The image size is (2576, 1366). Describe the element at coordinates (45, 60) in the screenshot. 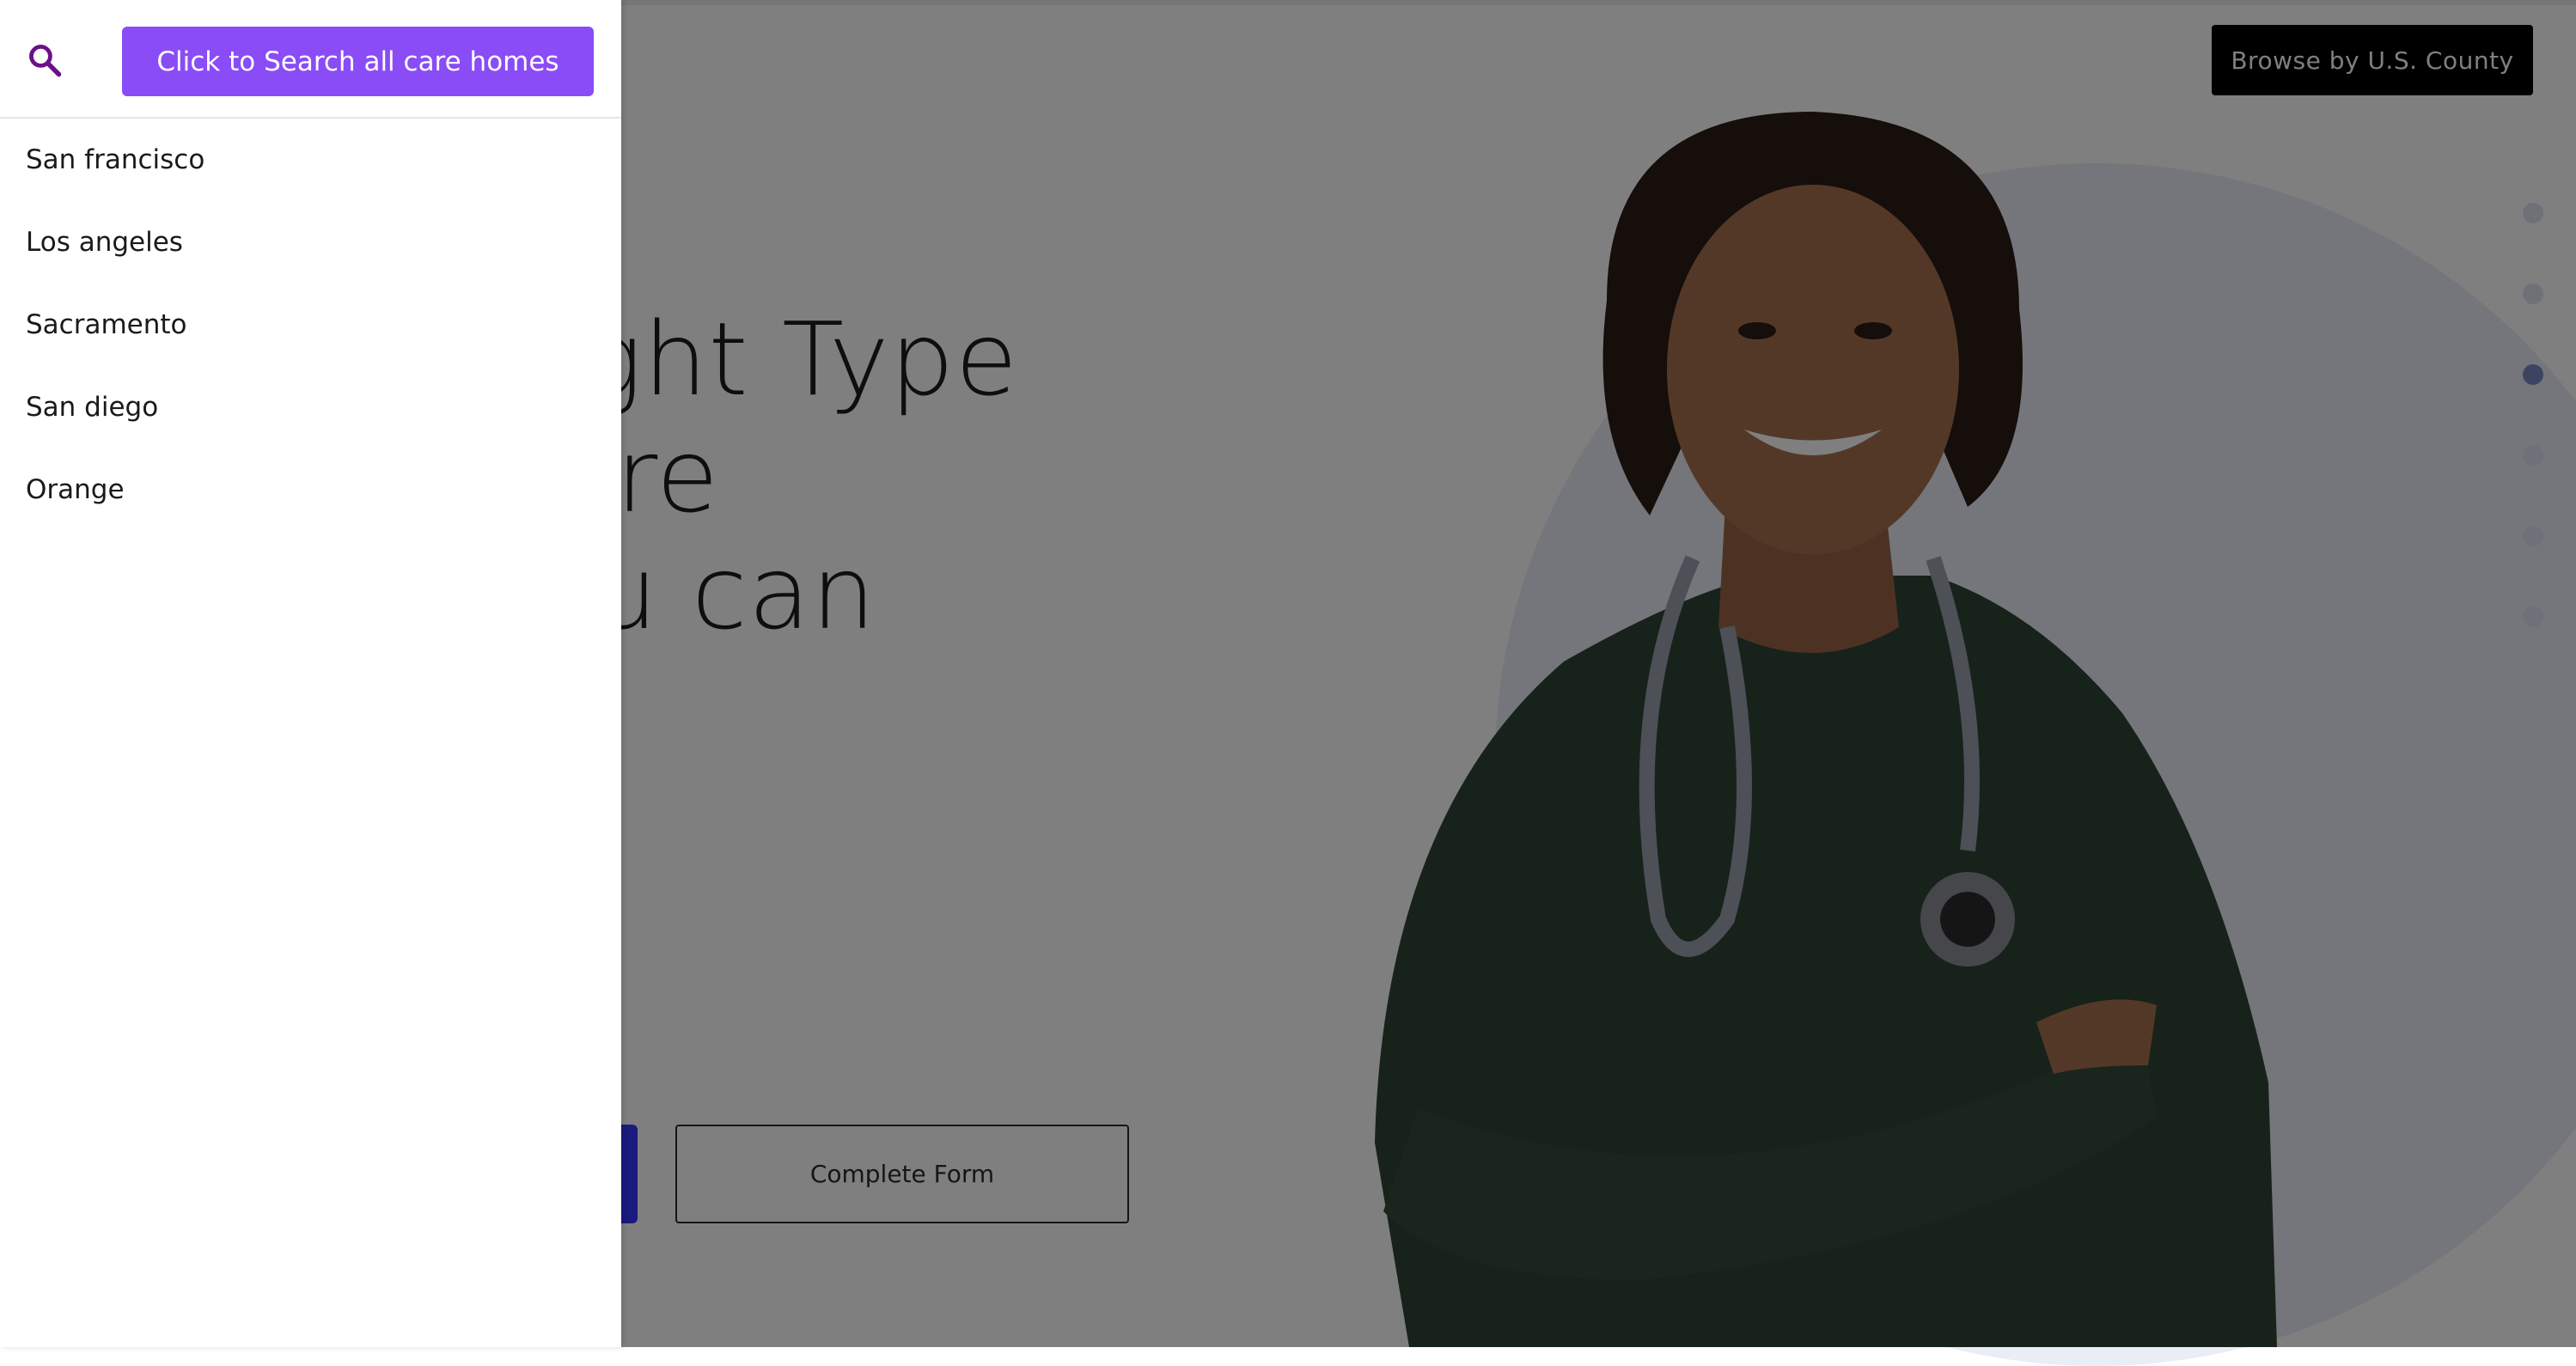

I see `search-icon` at that location.